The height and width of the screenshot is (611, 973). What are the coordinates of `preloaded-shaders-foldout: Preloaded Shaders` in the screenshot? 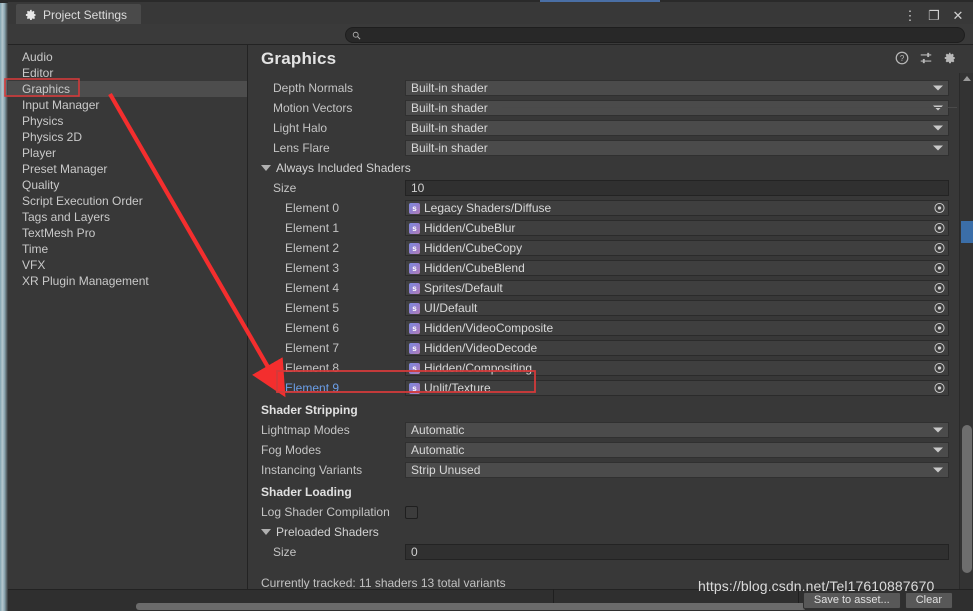 It's located at (611, 532).